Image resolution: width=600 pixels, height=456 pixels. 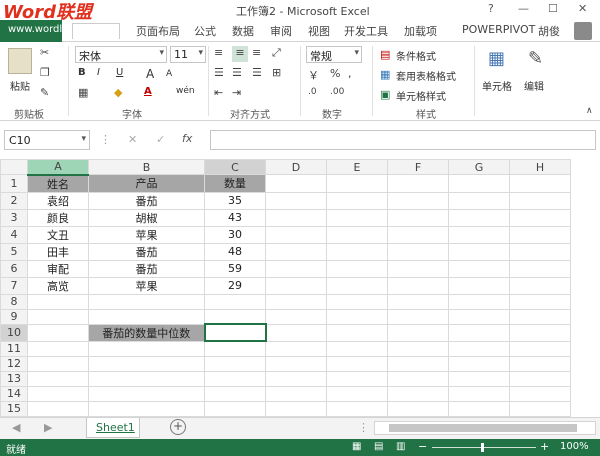 What do you see at coordinates (235, 251) in the screenshot?
I see `cell: 48` at bounding box center [235, 251].